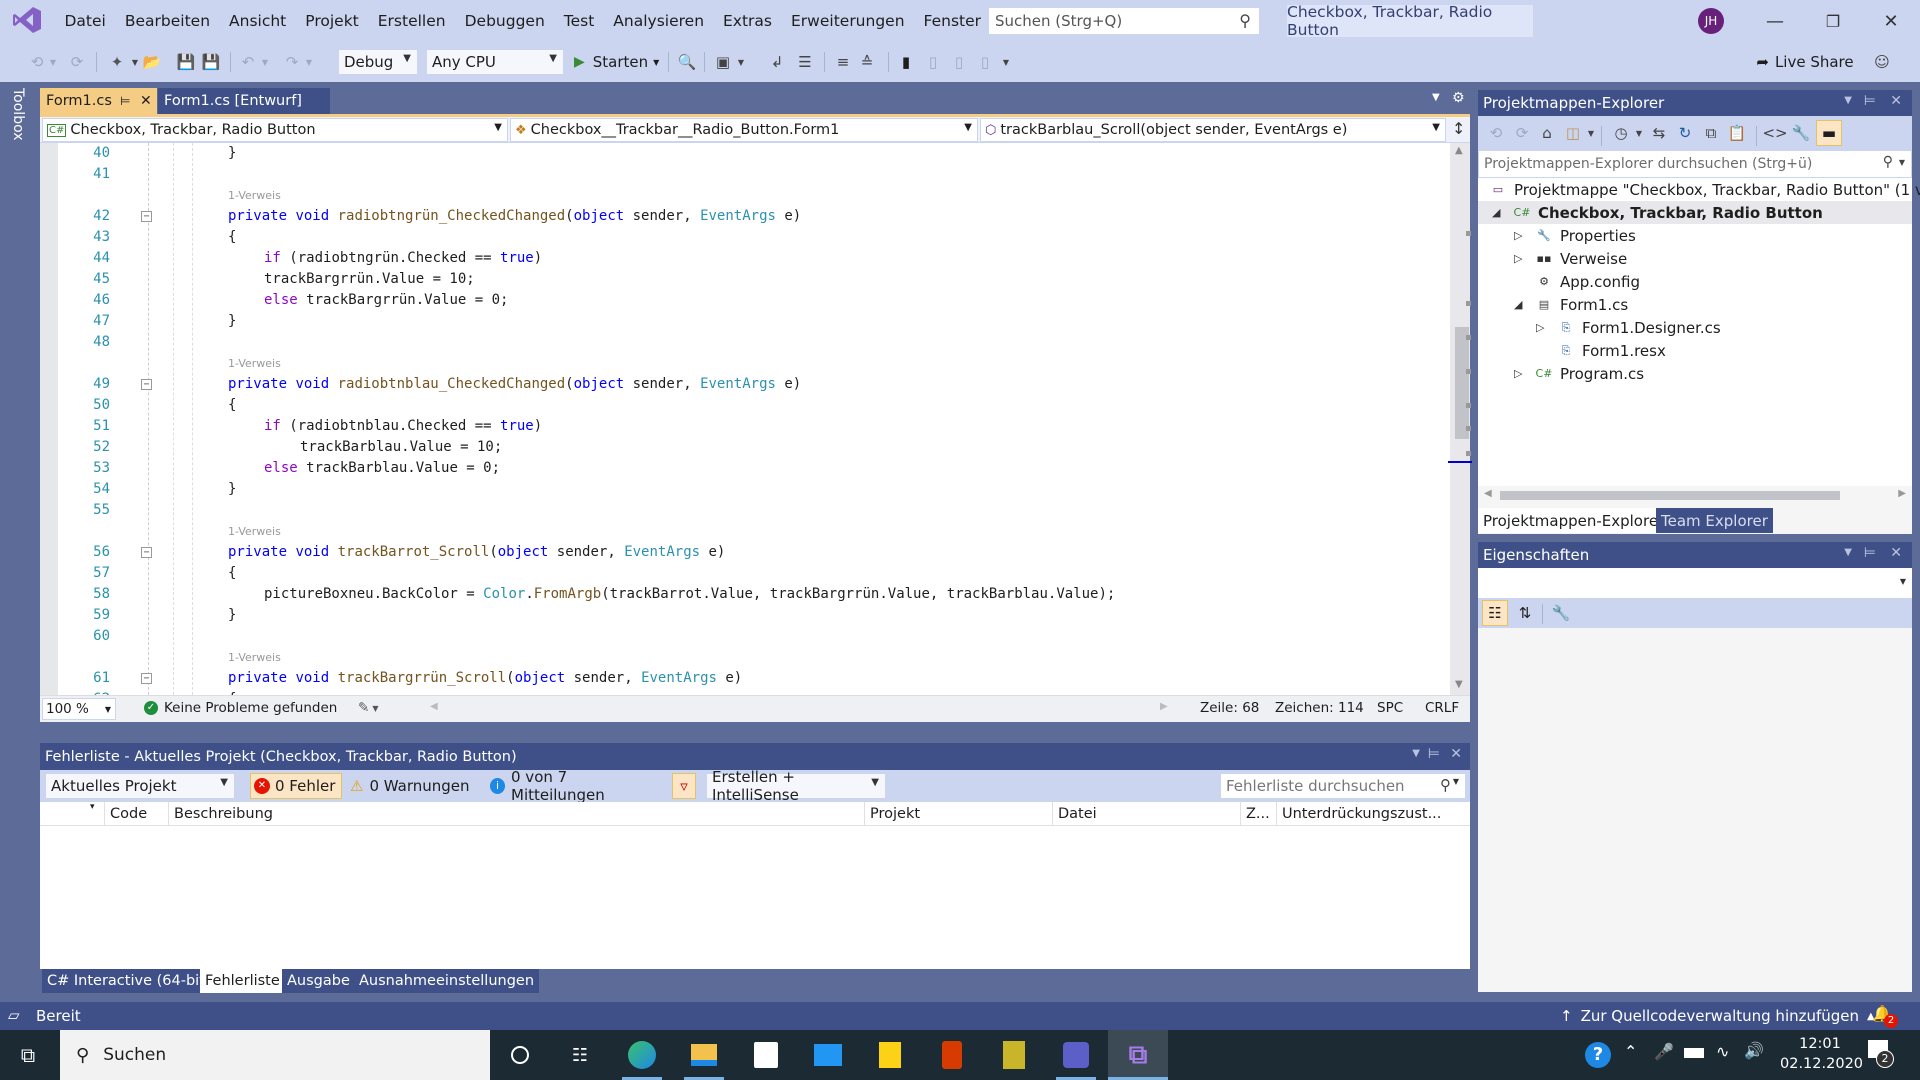 Image resolution: width=1920 pixels, height=1080 pixels. I want to click on menu-item-test: Test, so click(579, 21).